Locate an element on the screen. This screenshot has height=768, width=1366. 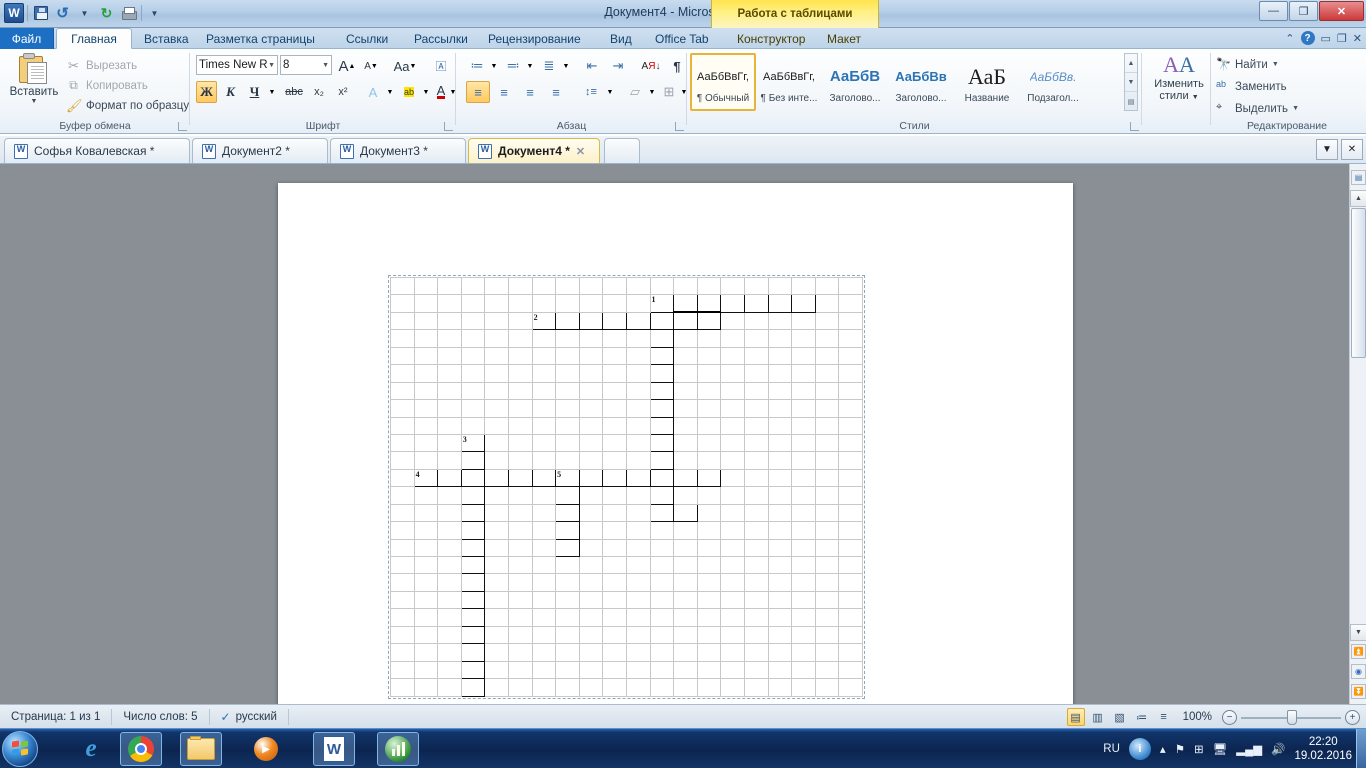
taskbar-microsoft-word: W is located at coordinates (334, 749).